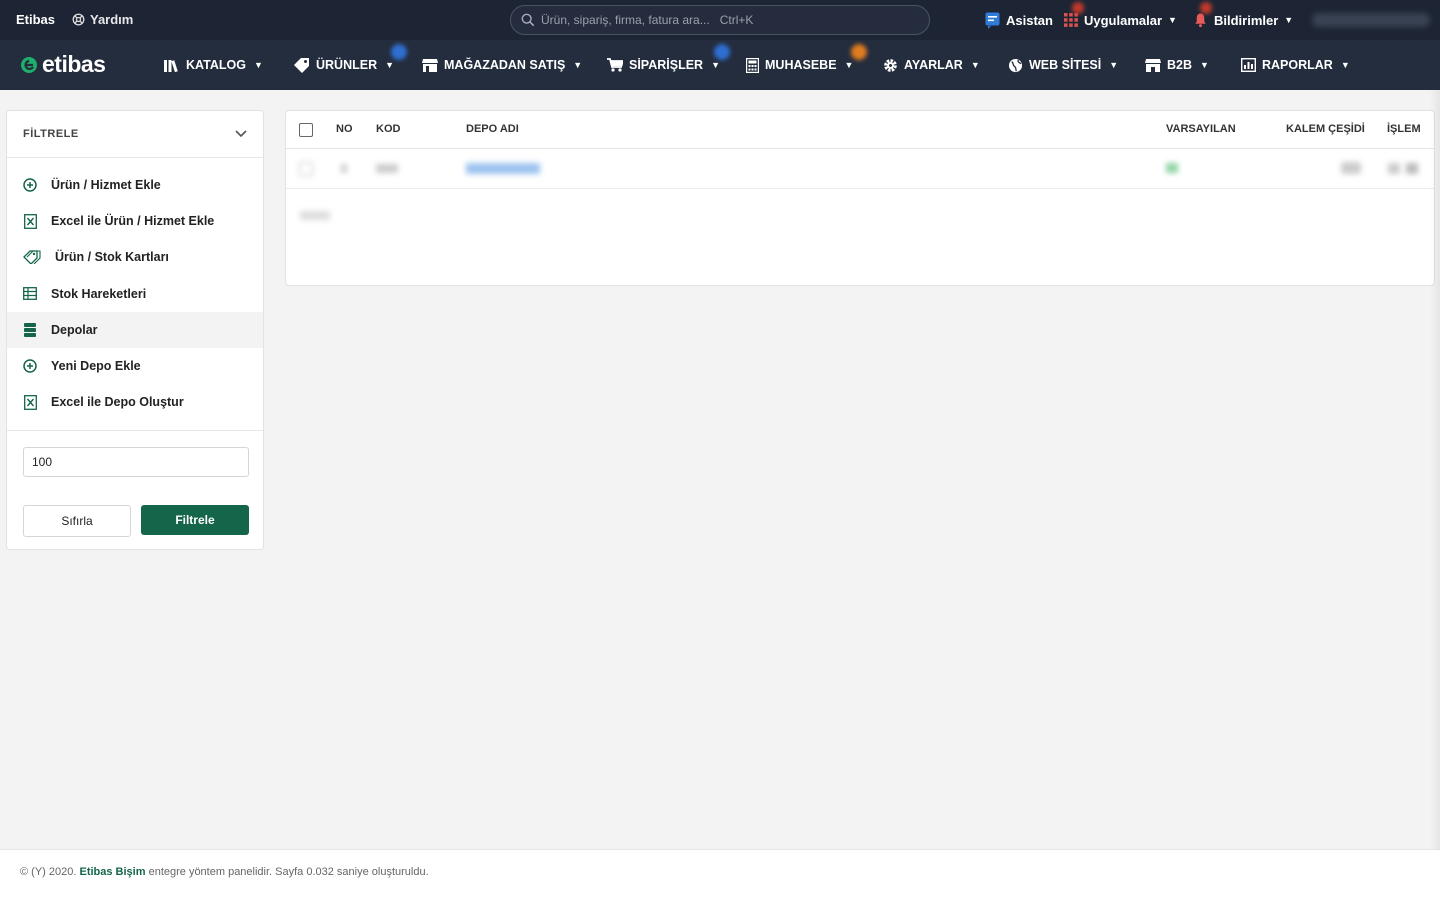 The height and width of the screenshot is (900, 1440). I want to click on column-header-varsayilan: VARSAYILAN, so click(1201, 129).